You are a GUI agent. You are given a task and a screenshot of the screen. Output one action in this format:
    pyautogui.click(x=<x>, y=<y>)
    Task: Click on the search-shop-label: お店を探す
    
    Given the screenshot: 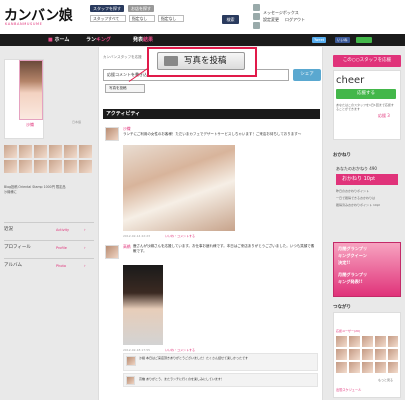 What is the action you would take?
    pyautogui.click(x=141, y=8)
    